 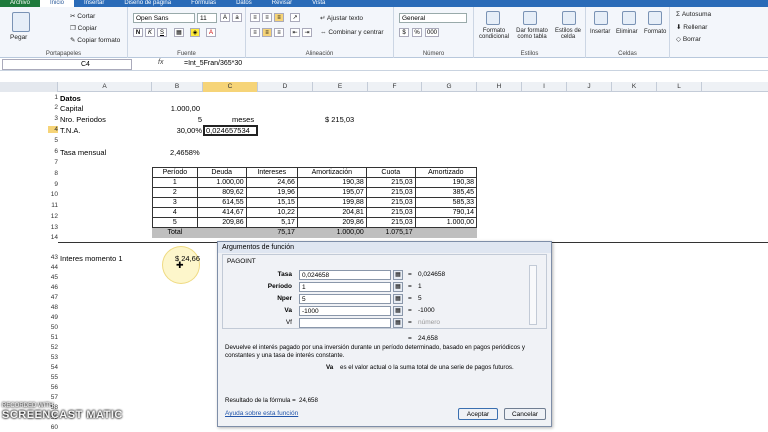 I want to click on table-cell: 790,14, so click(x=446, y=212).